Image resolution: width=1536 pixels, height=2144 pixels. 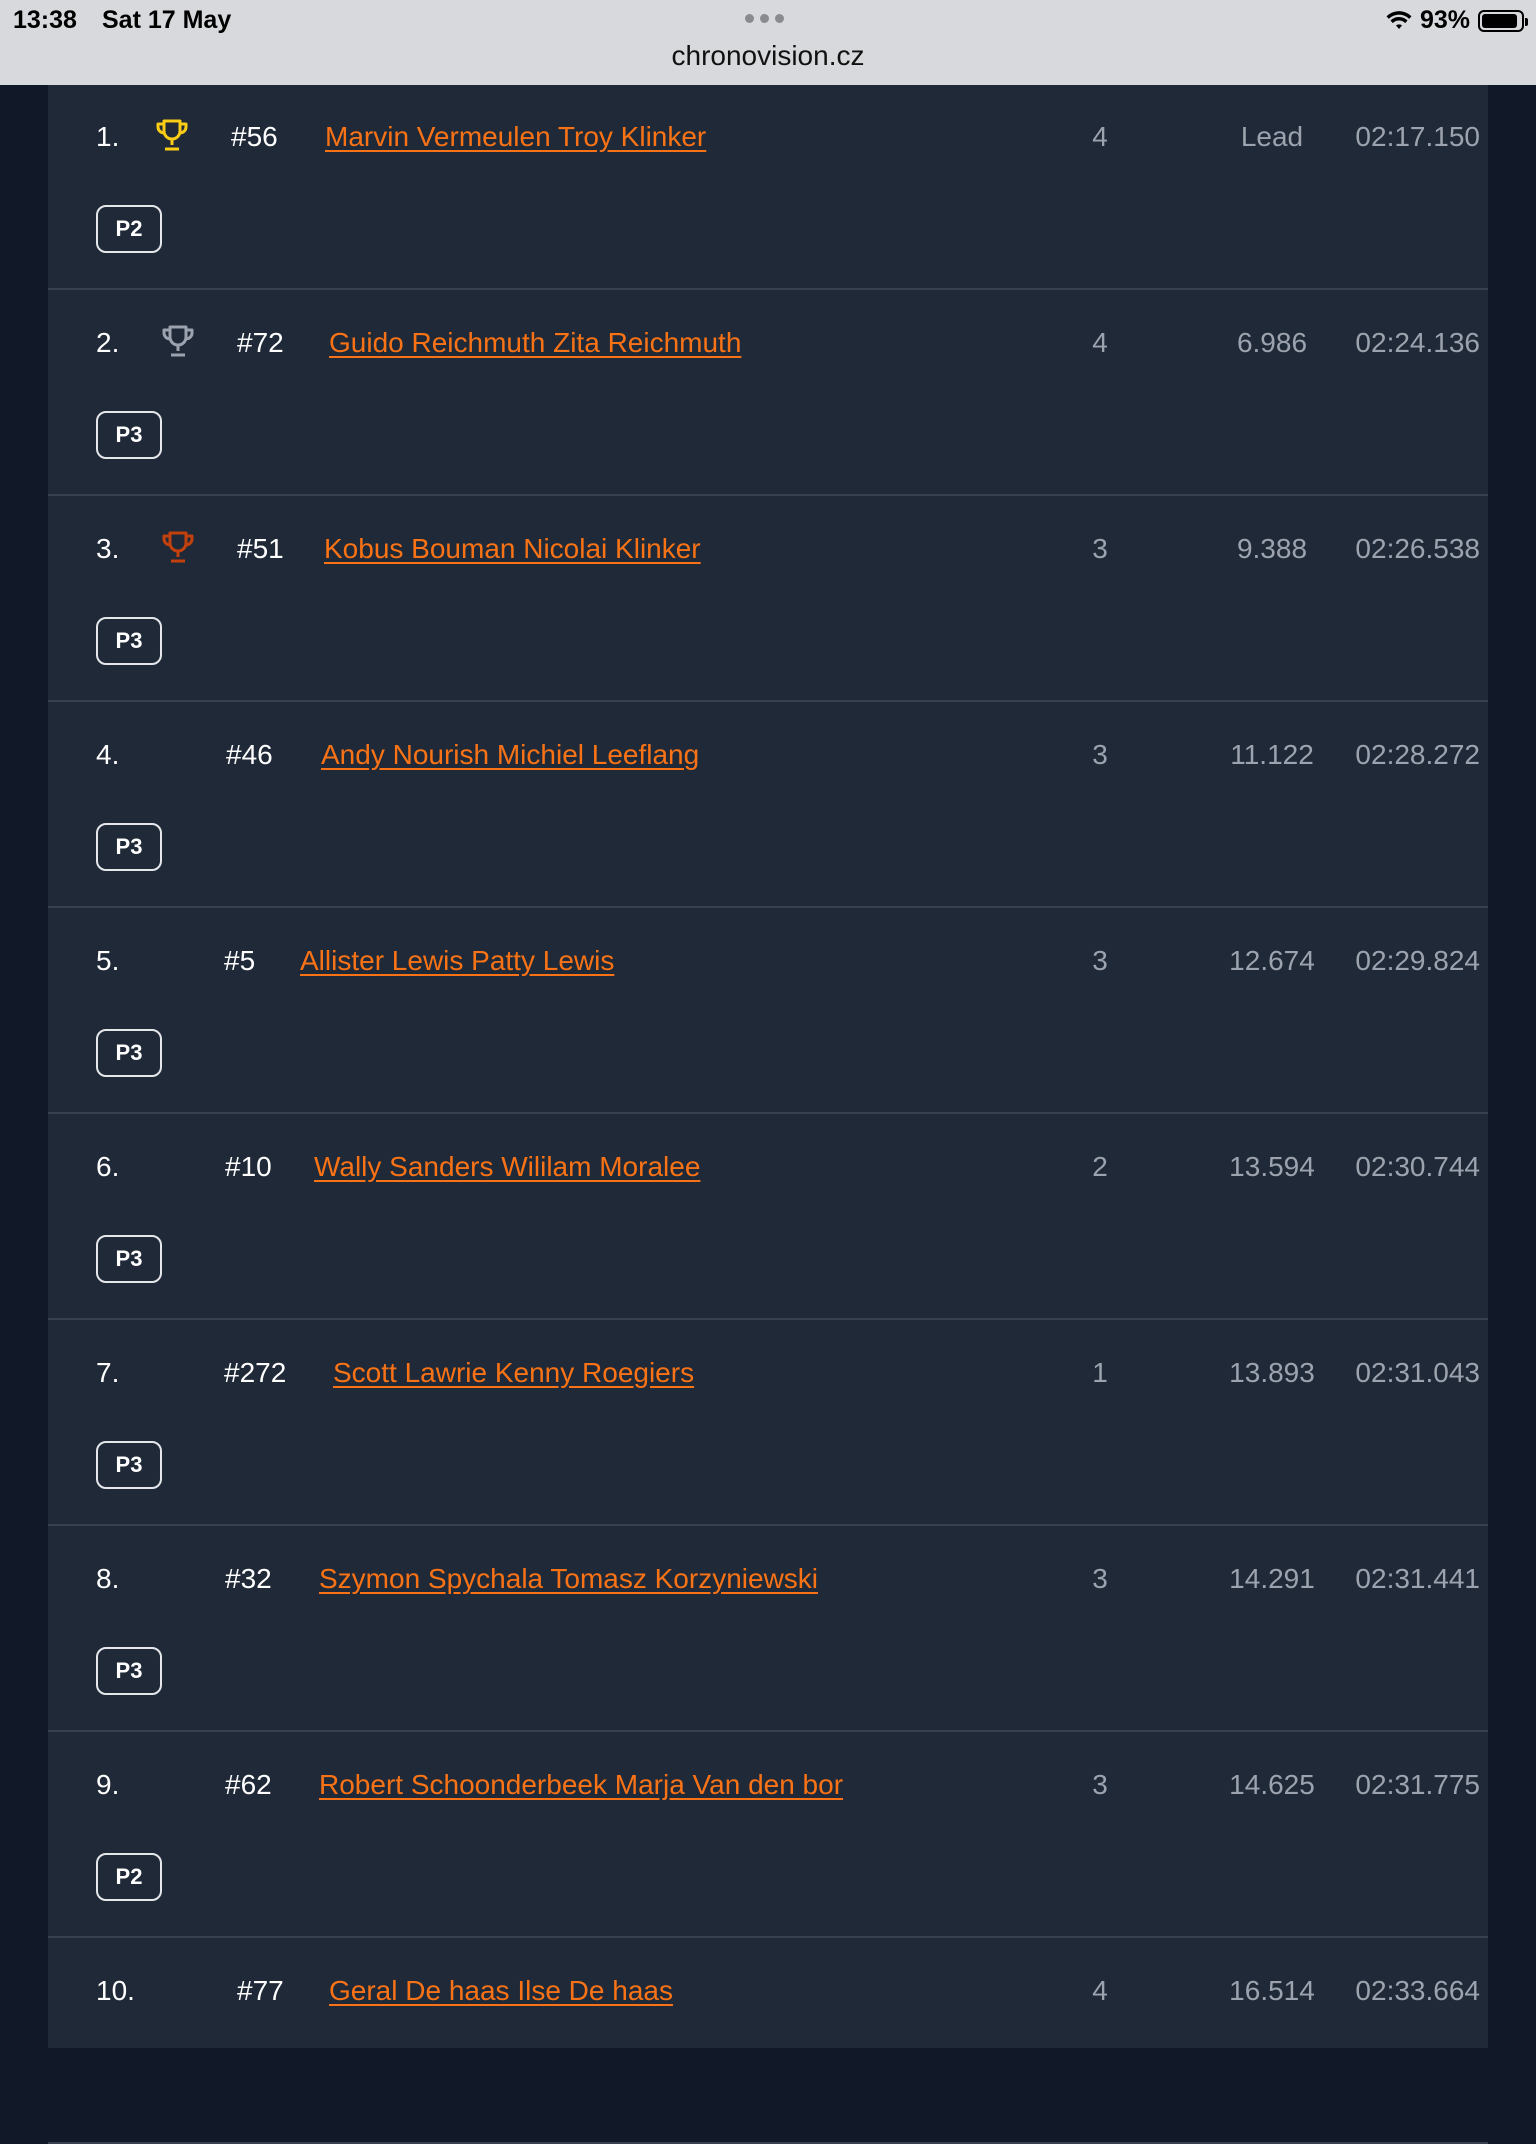 What do you see at coordinates (1417, 1990) in the screenshot?
I see `lap-time: 02:33.664` at bounding box center [1417, 1990].